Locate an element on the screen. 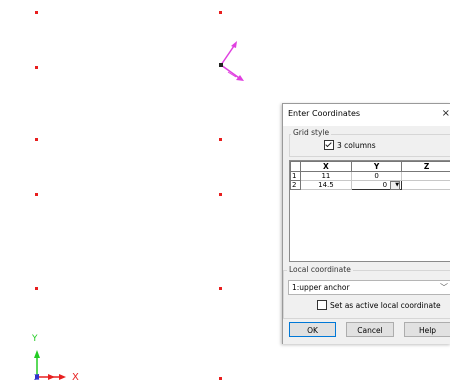 This screenshot has width=450, height=388. z-axis-label: Z is located at coordinates (37, 377).